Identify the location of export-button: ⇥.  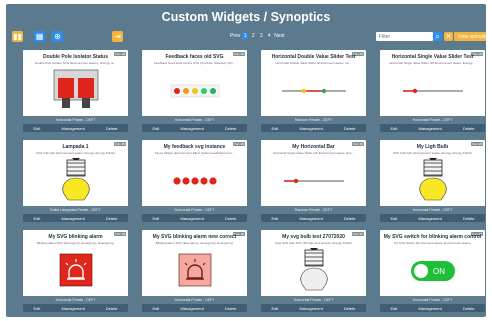
(117, 36).